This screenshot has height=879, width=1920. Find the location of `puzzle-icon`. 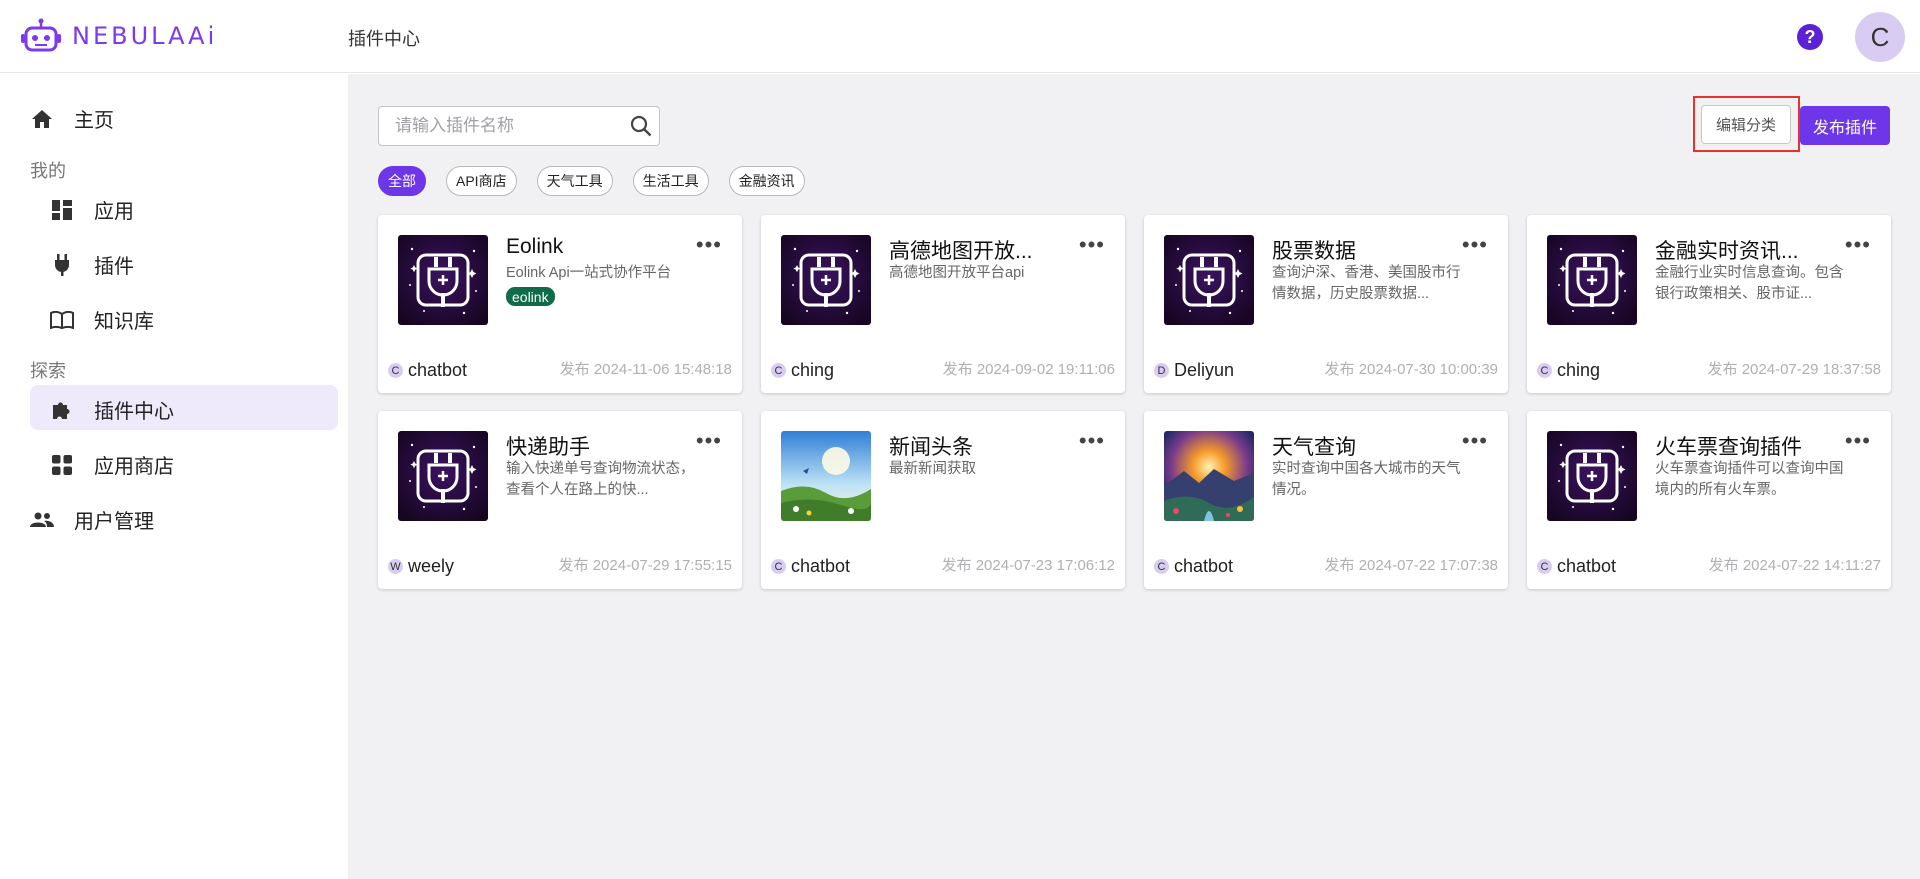

puzzle-icon is located at coordinates (62, 410).